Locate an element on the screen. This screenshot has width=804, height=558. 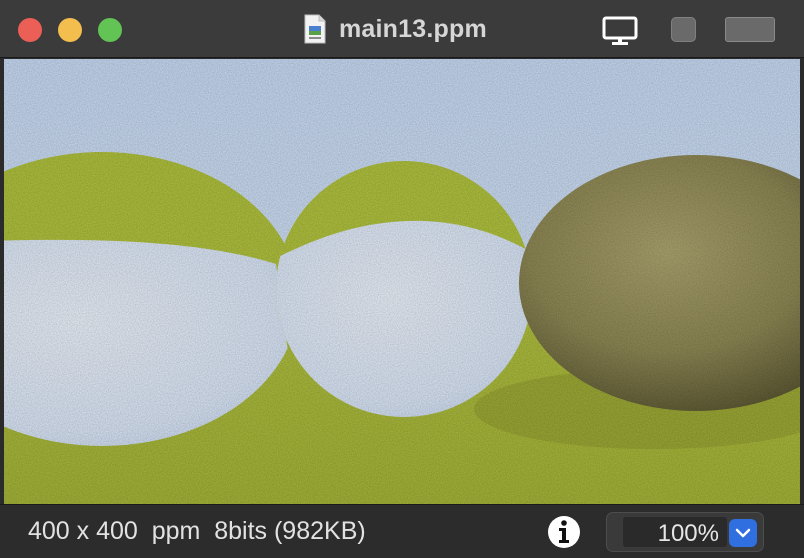
title-bar: main13.ppm is located at coordinates (402, 29).